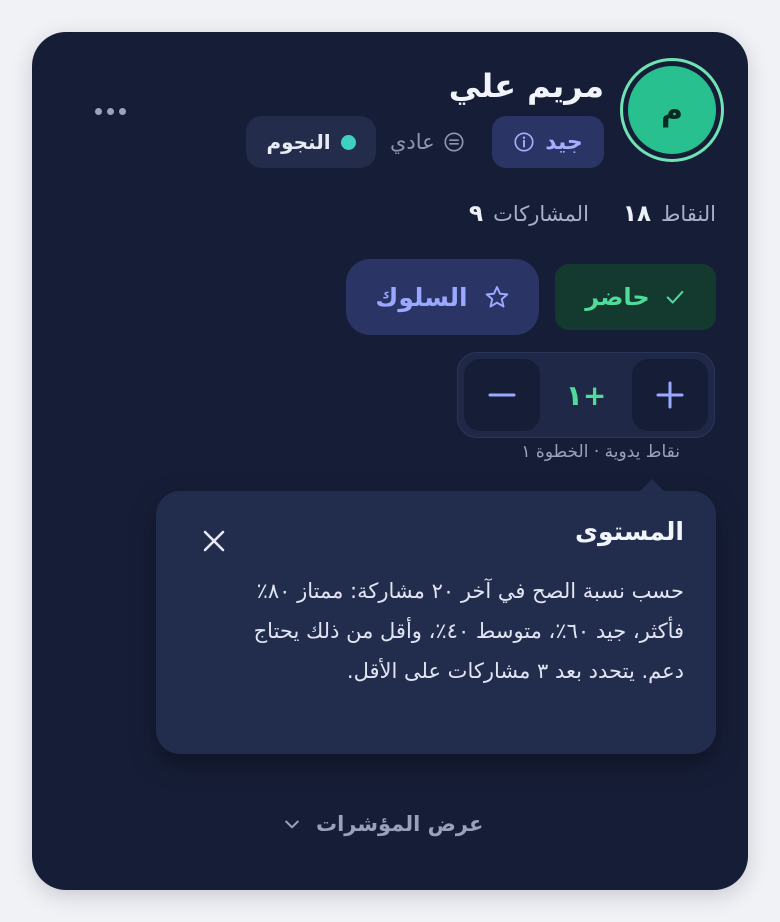 The height and width of the screenshot is (922, 780). I want to click on level-badge: جيد, so click(548, 142).